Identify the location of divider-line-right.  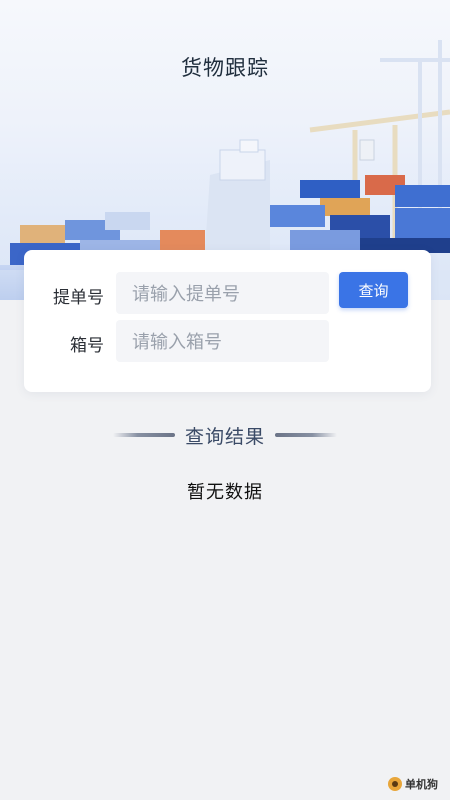
(306, 435).